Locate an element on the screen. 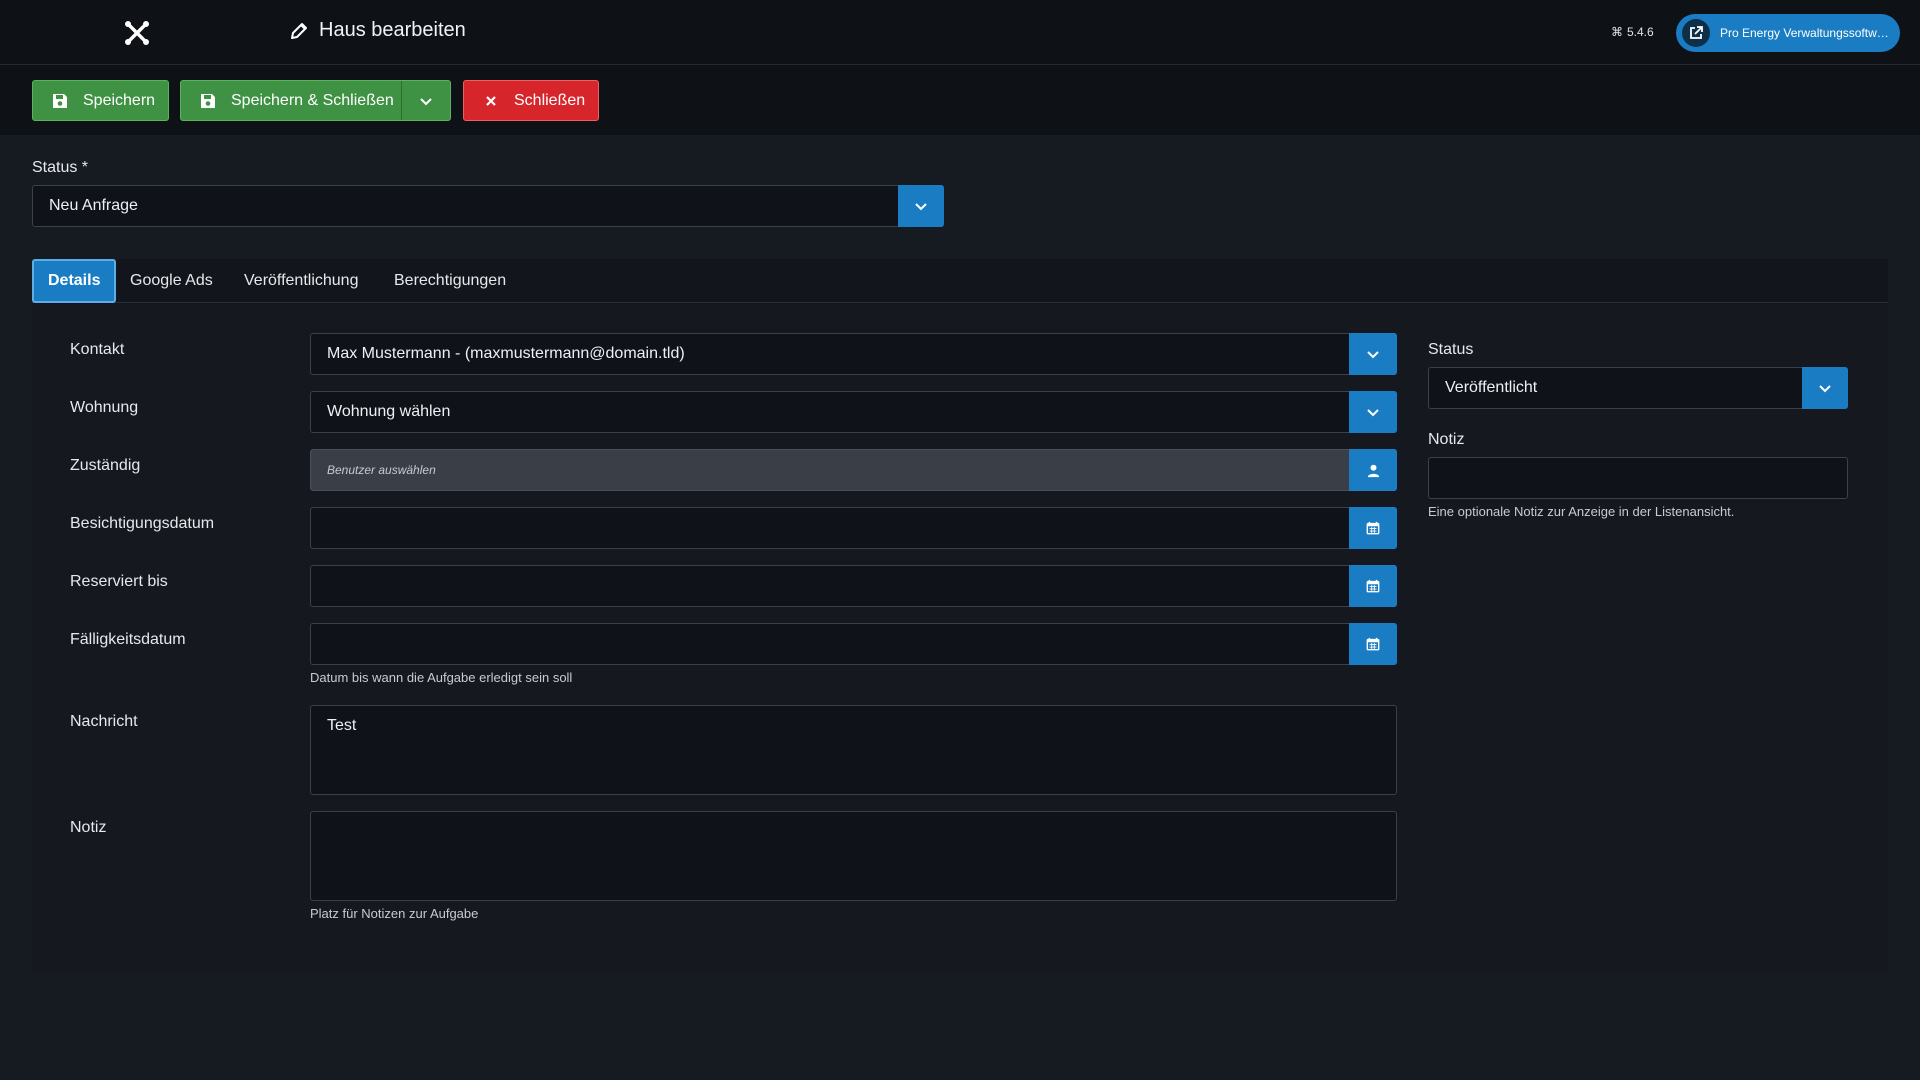 The width and height of the screenshot is (1920, 1080). note-hint: Platz für Notizen zur Aufgabe is located at coordinates (394, 913).